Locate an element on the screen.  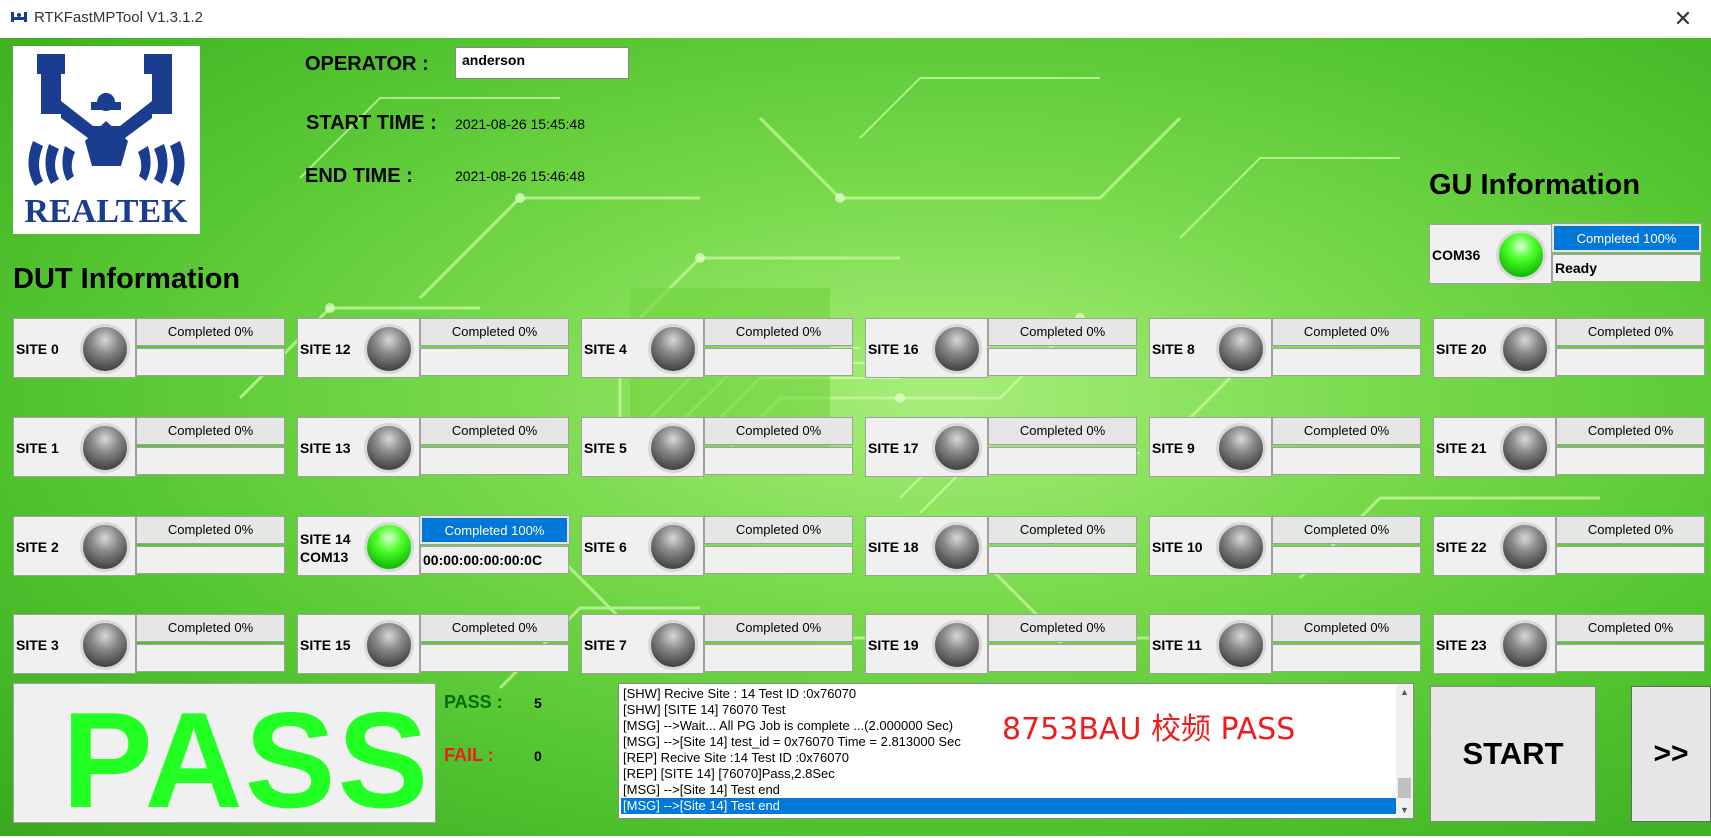
site-label-box: SITE 1 is located at coordinates (74, 447).